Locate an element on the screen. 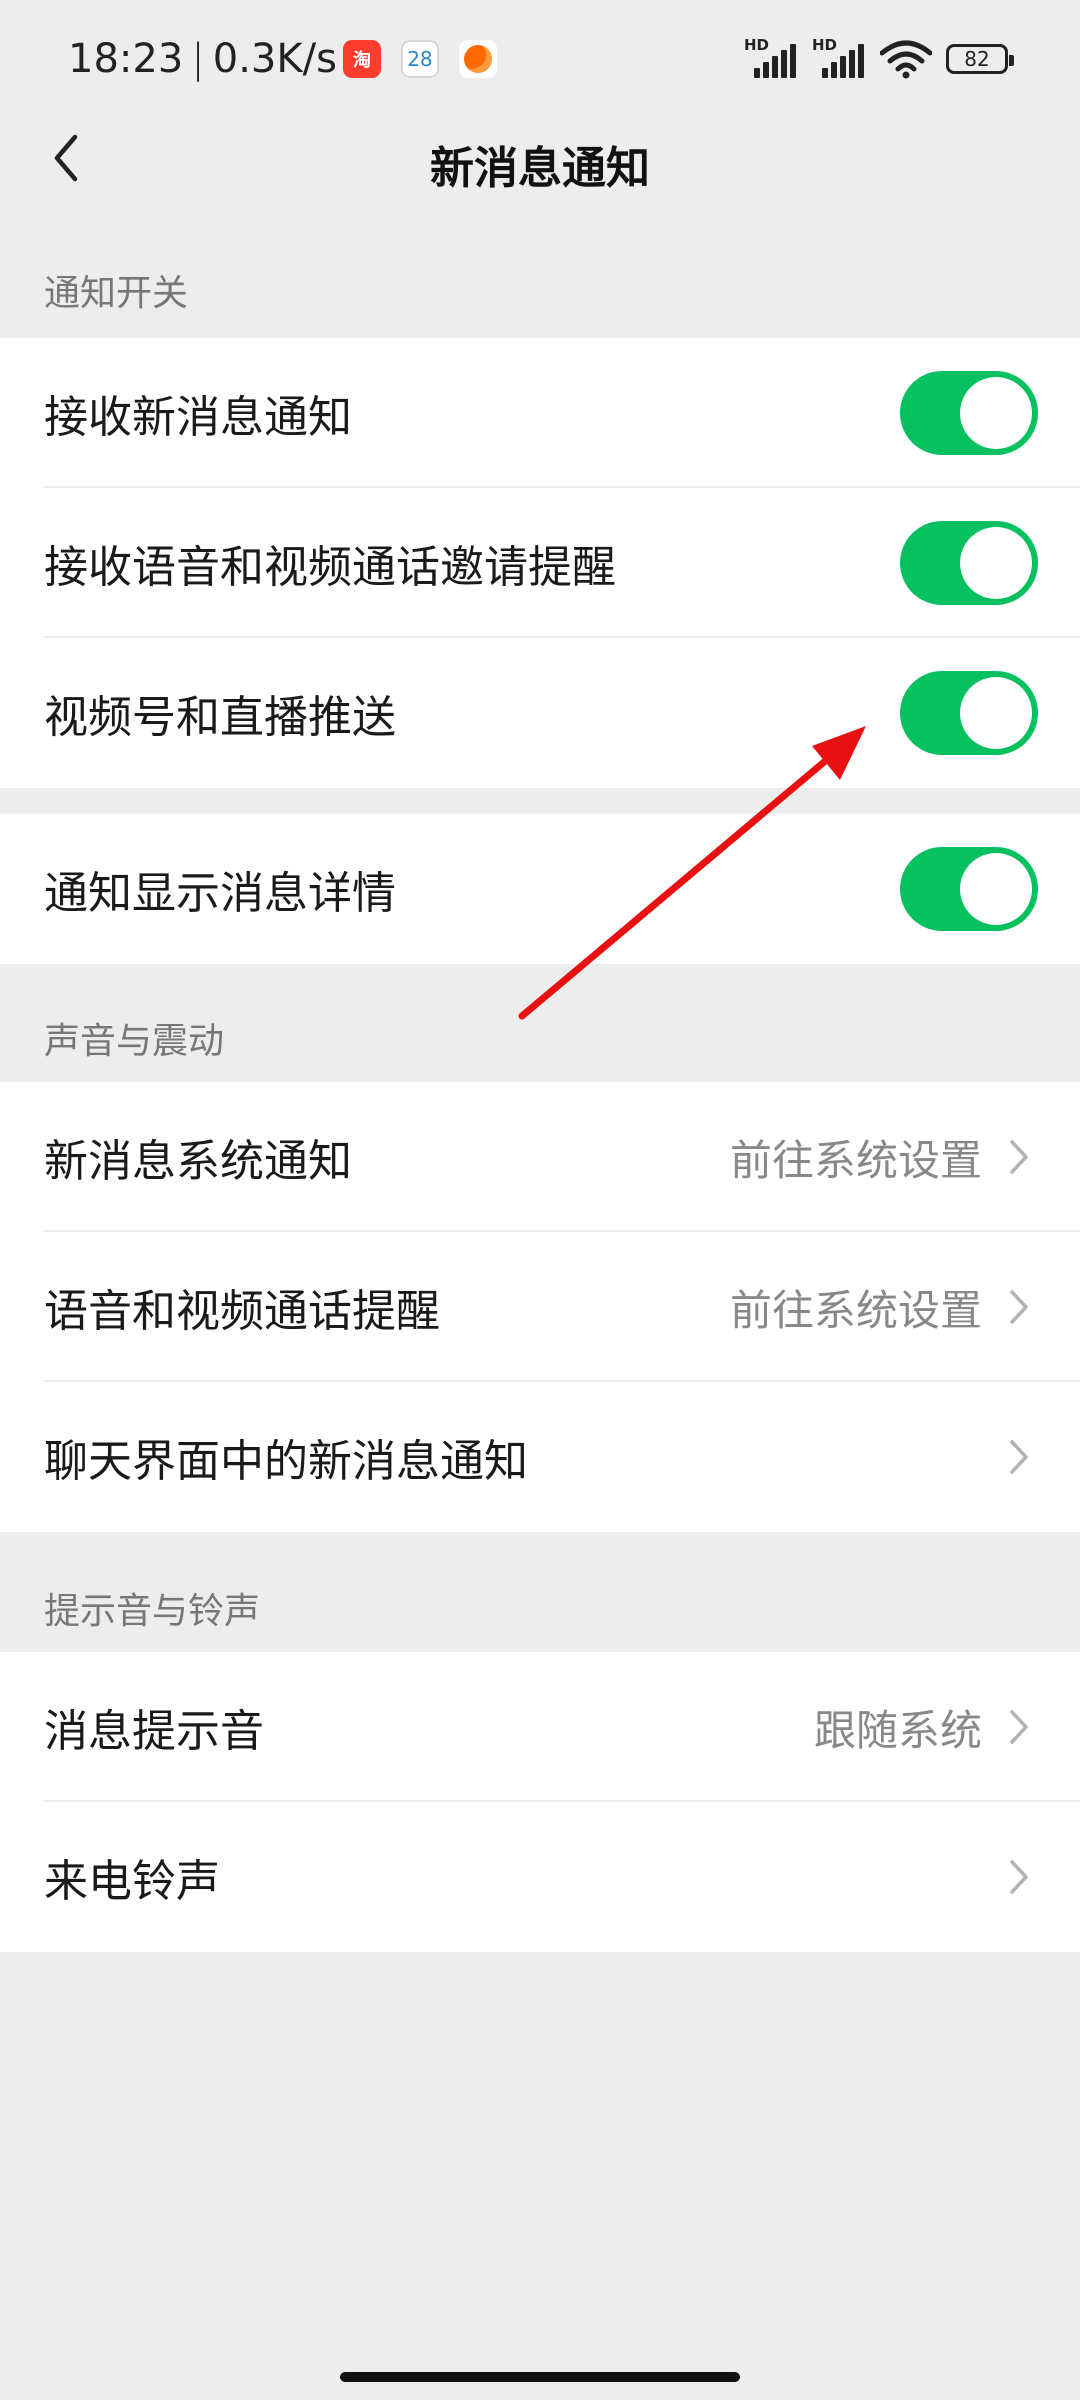  row-system-notification: 新消息系统通知 前往系统设置 is located at coordinates (540, 1157).